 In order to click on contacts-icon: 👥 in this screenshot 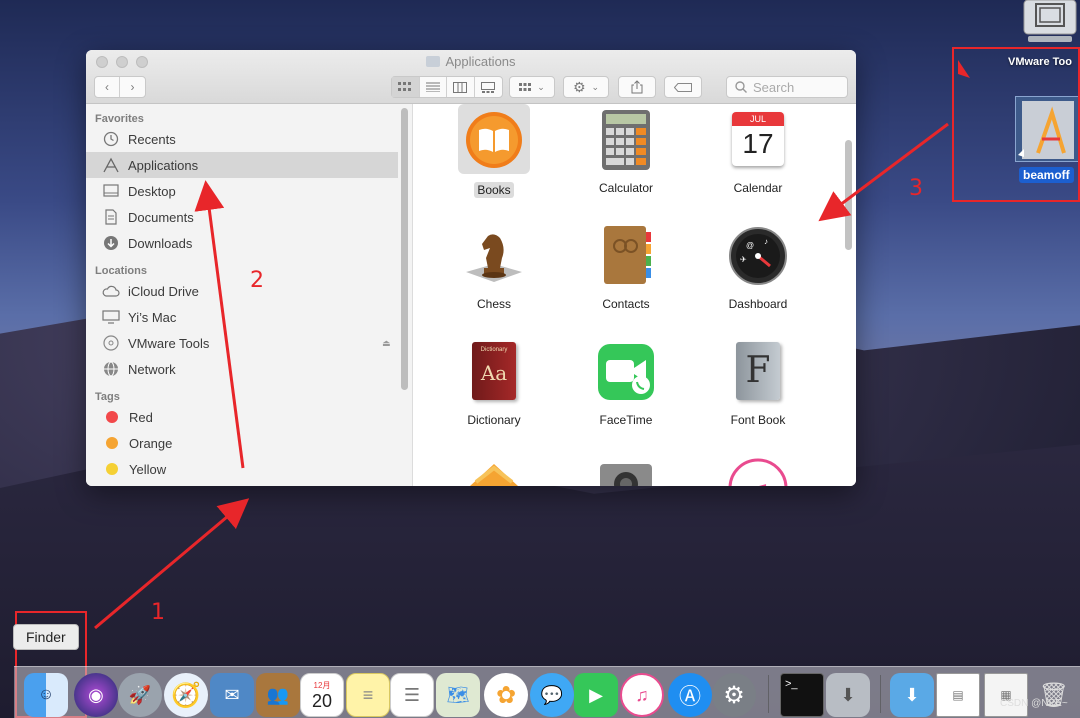, I will do `click(278, 694)`.